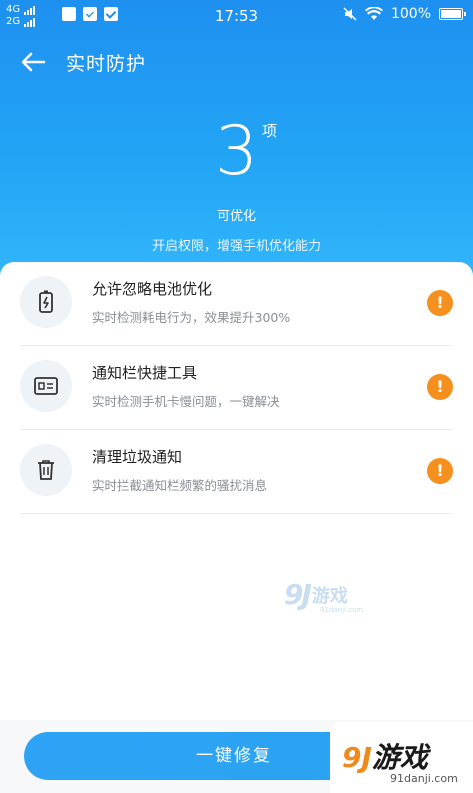  Describe the element at coordinates (191, 317) in the screenshot. I see `item-description: 实时检测耗电行为，效果提升300%` at that location.